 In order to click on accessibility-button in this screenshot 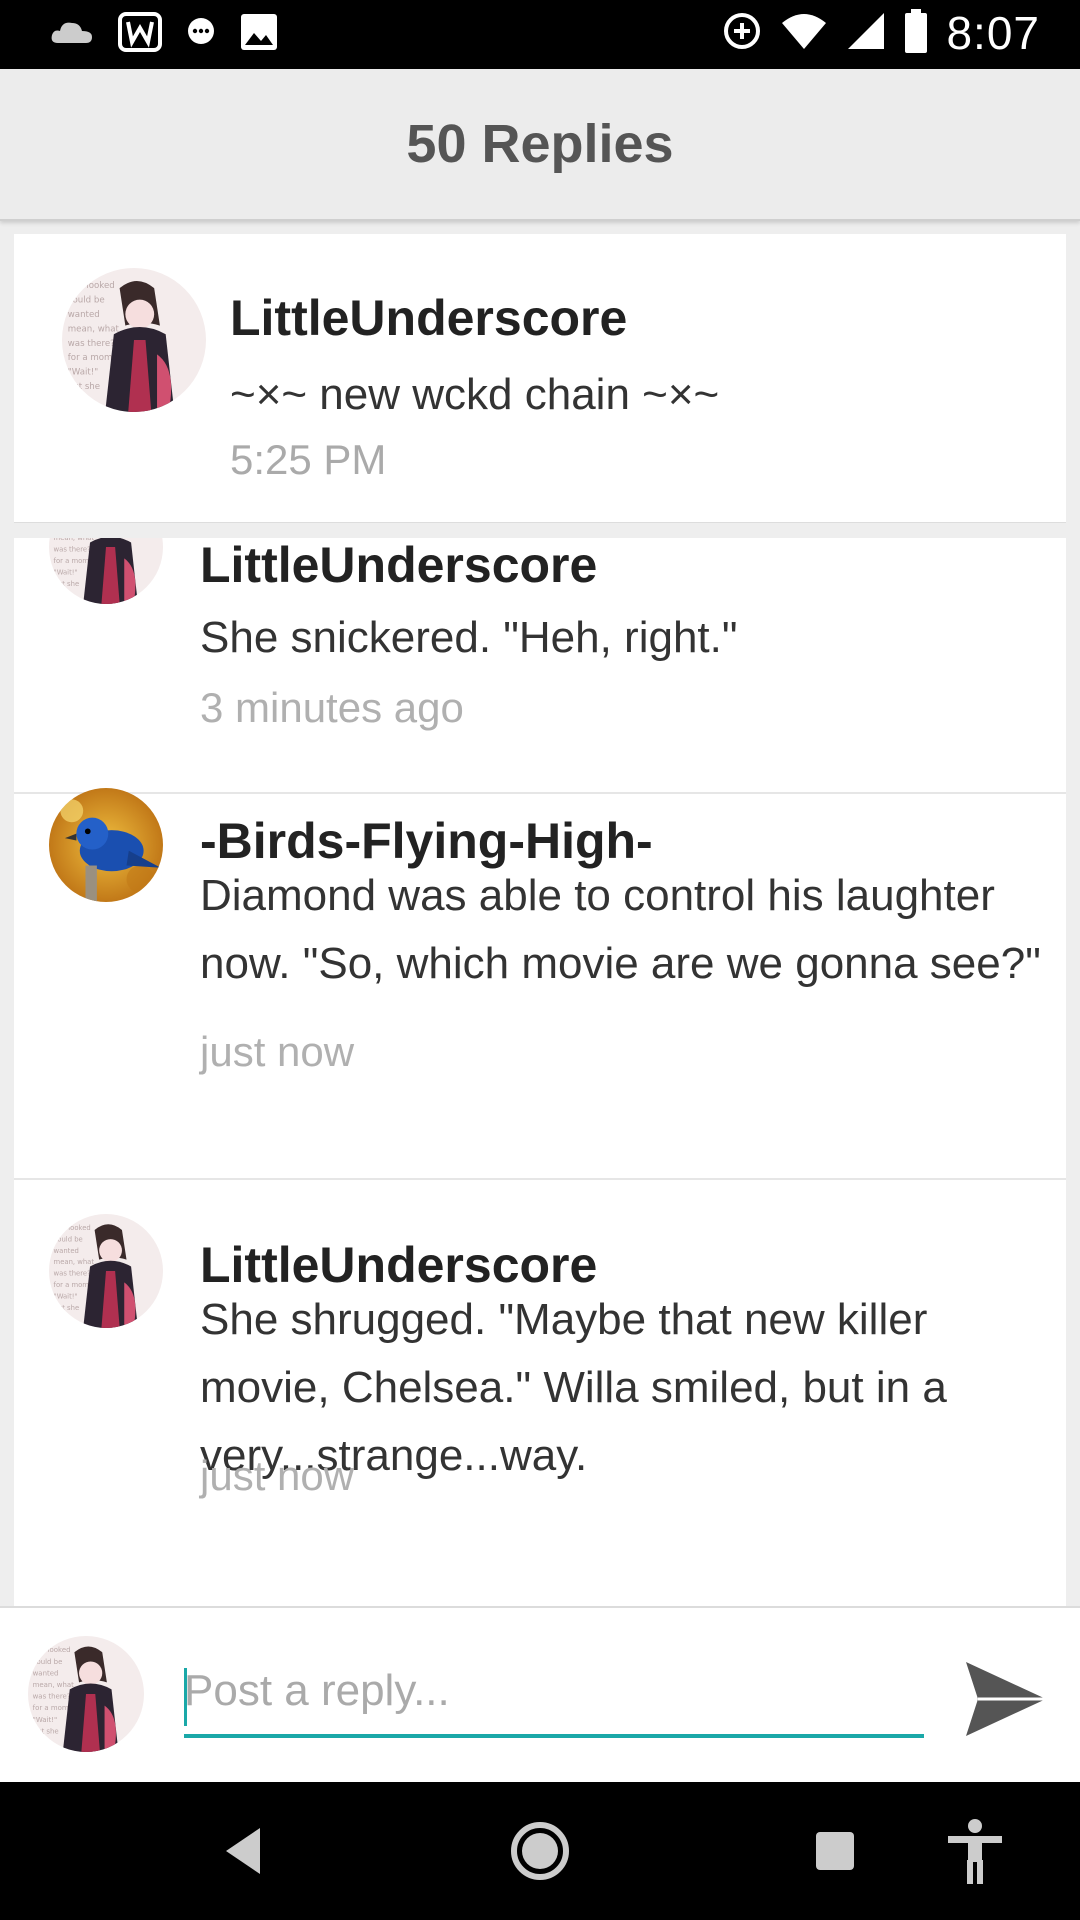, I will do `click(975, 1851)`.